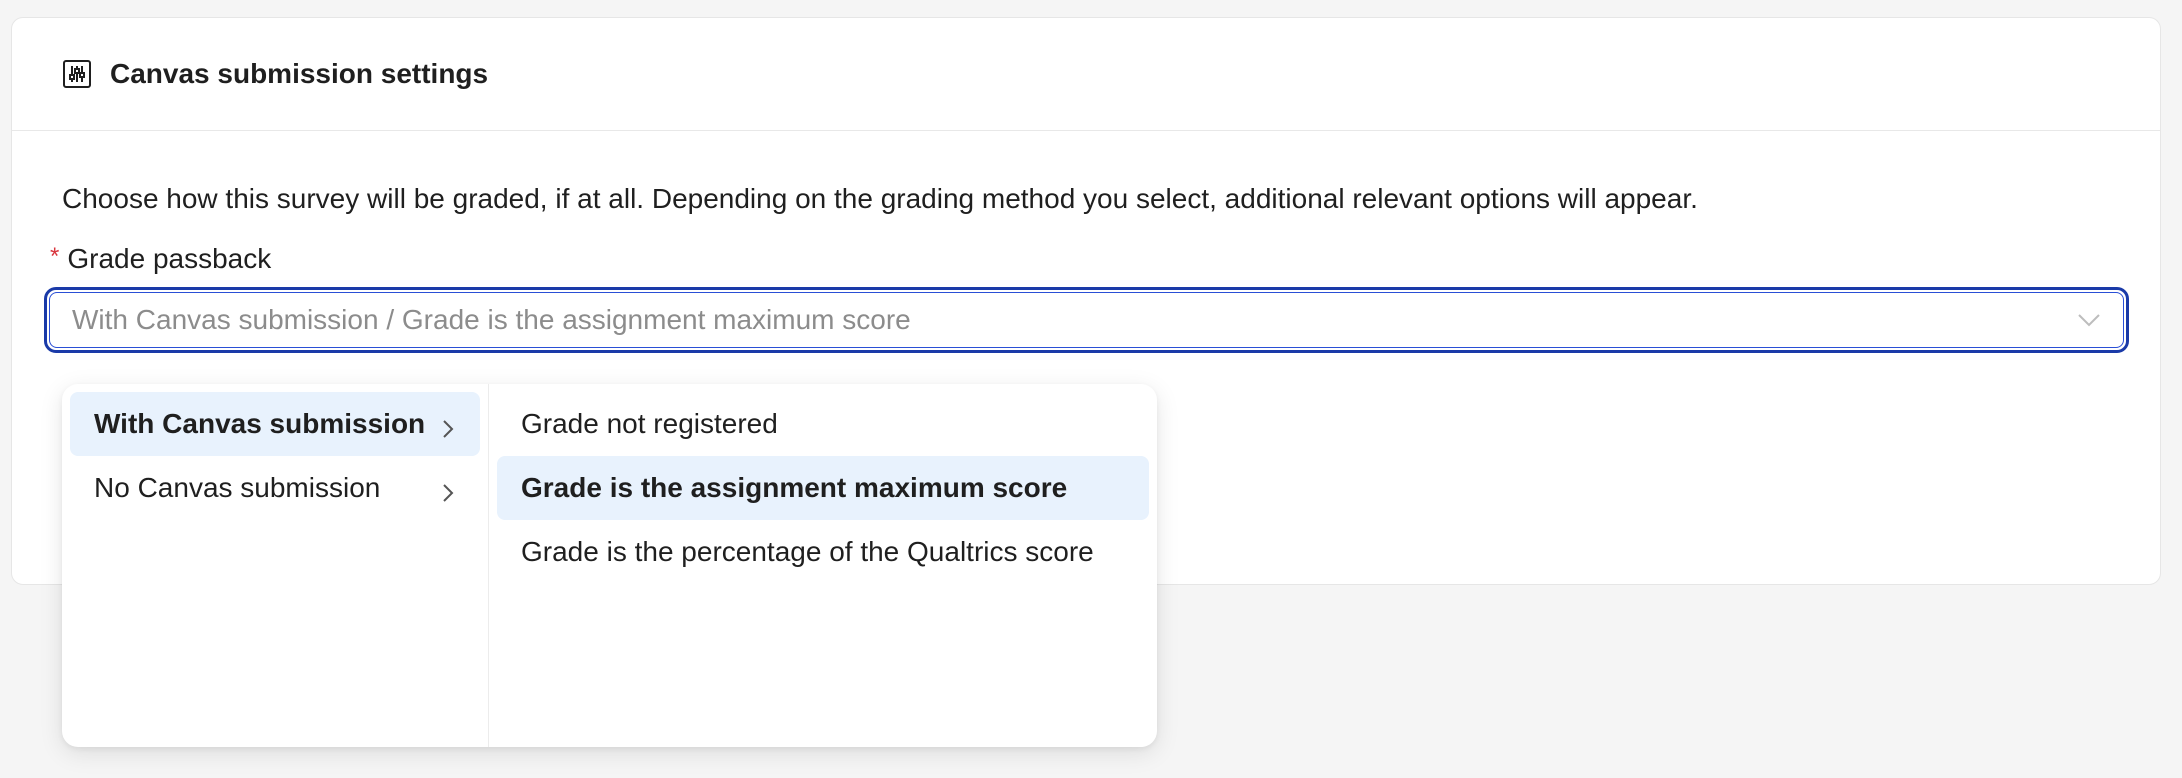 The height and width of the screenshot is (778, 2182). I want to click on option-label: Grade not registered, so click(649, 423).